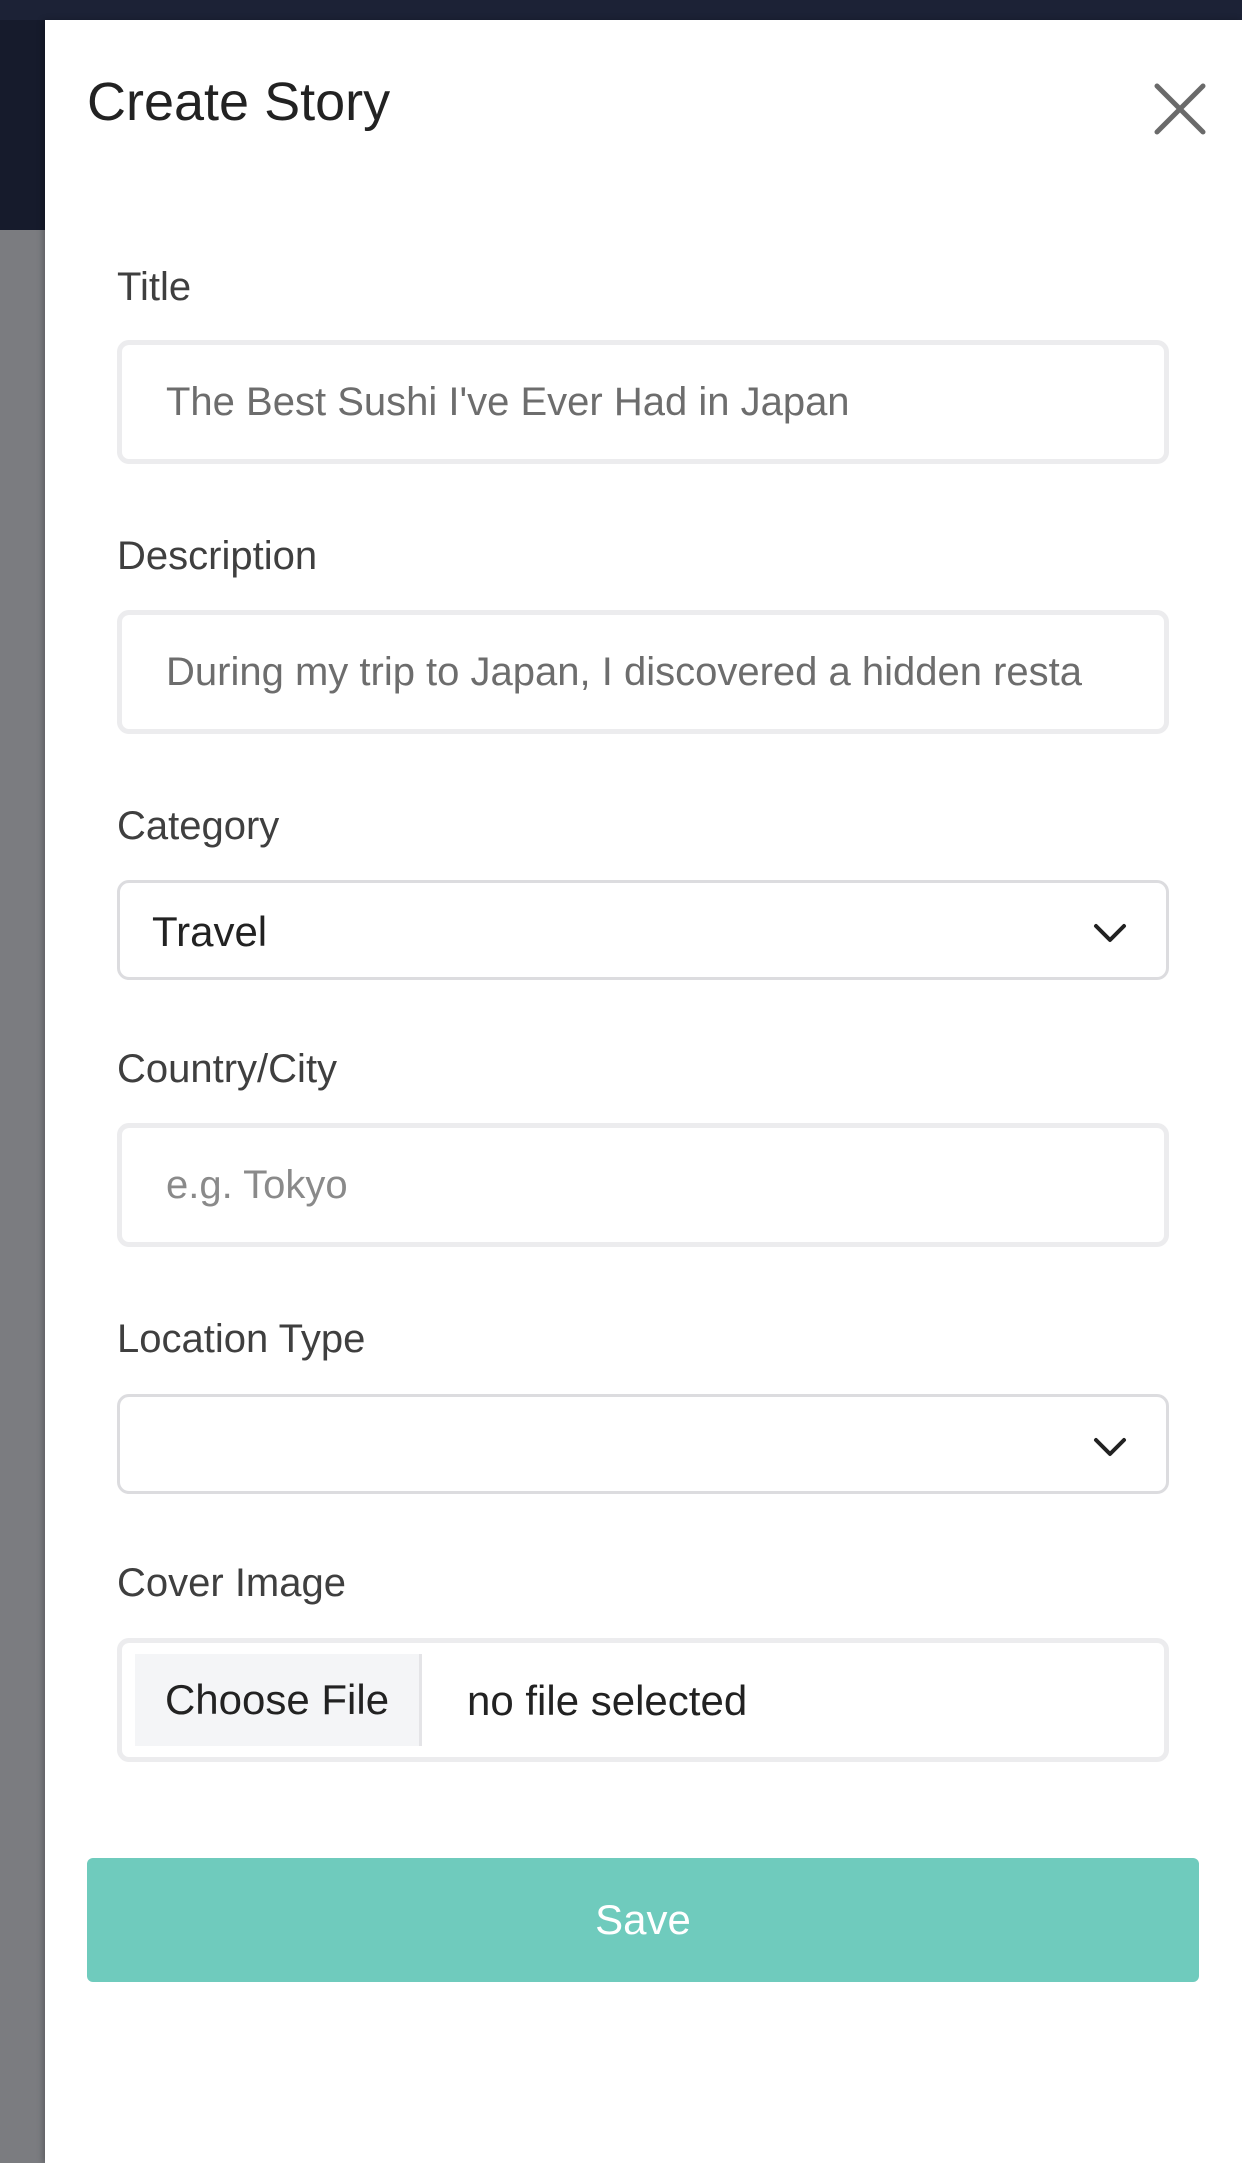  I want to click on country-city-input, so click(643, 1185).